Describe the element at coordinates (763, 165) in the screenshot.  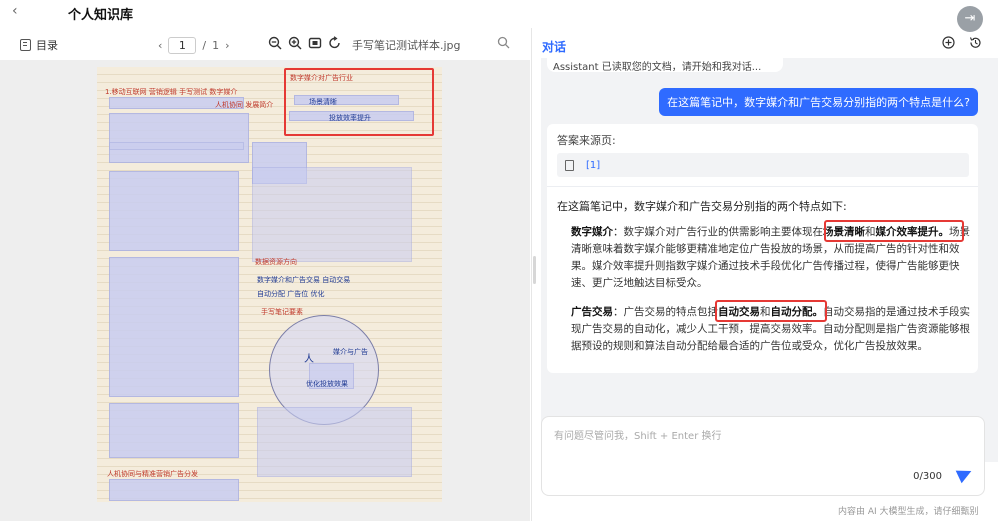
I see `source-reference: [1]` at that location.